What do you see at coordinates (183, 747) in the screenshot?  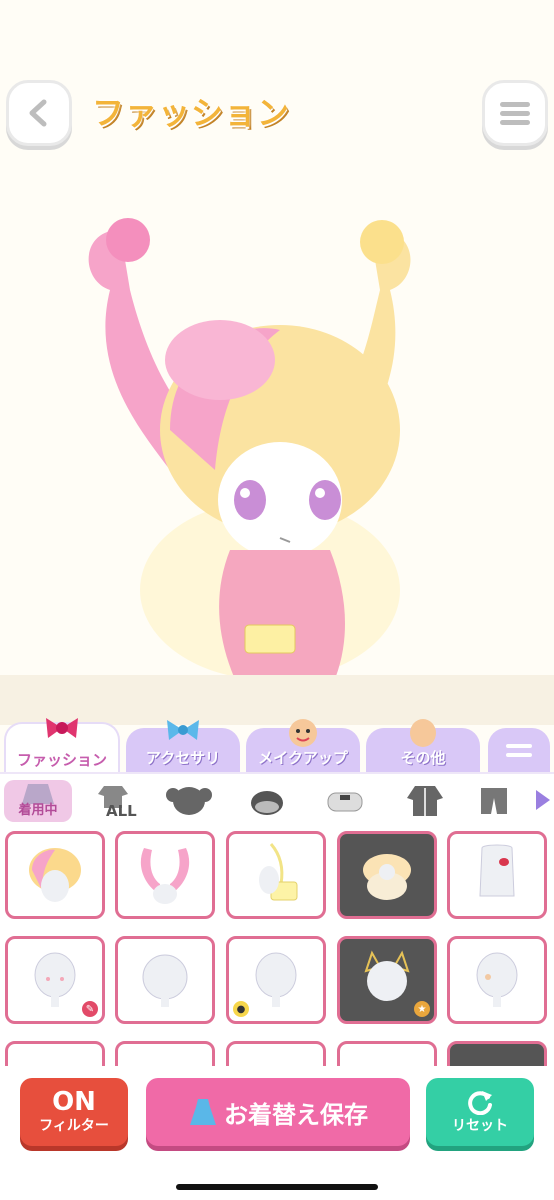 I see `tab-accessory: アクセサリ` at bounding box center [183, 747].